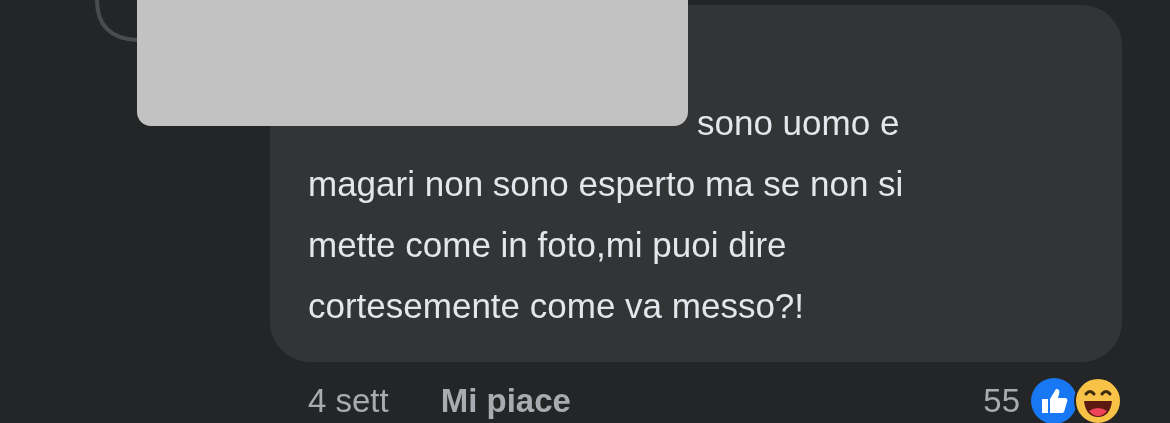  What do you see at coordinates (505, 401) in the screenshot?
I see `like-button: Mi piace` at bounding box center [505, 401].